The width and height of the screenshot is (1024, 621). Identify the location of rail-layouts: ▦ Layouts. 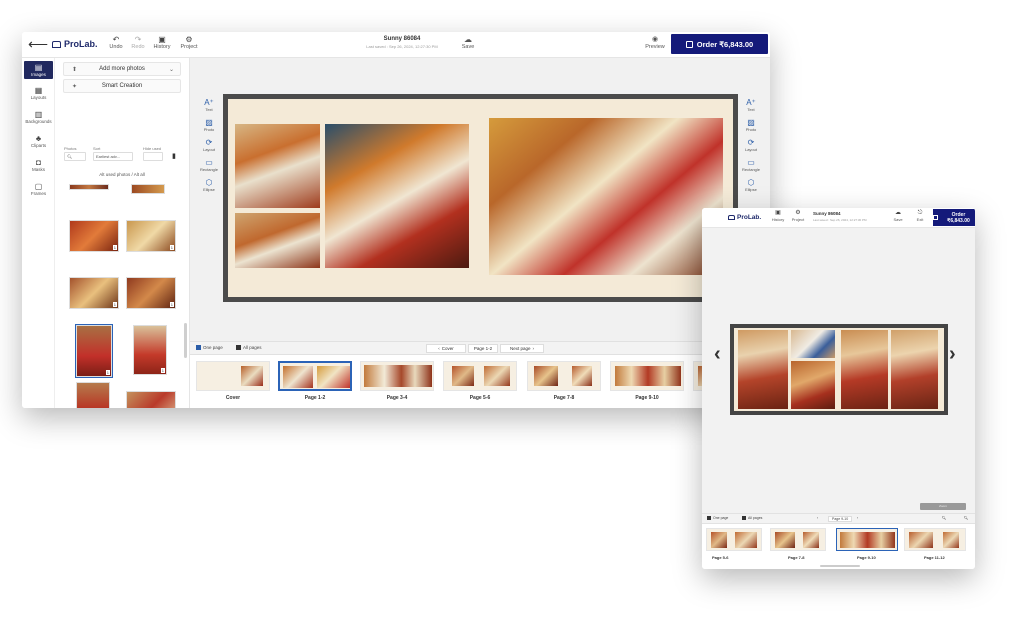
(38, 93).